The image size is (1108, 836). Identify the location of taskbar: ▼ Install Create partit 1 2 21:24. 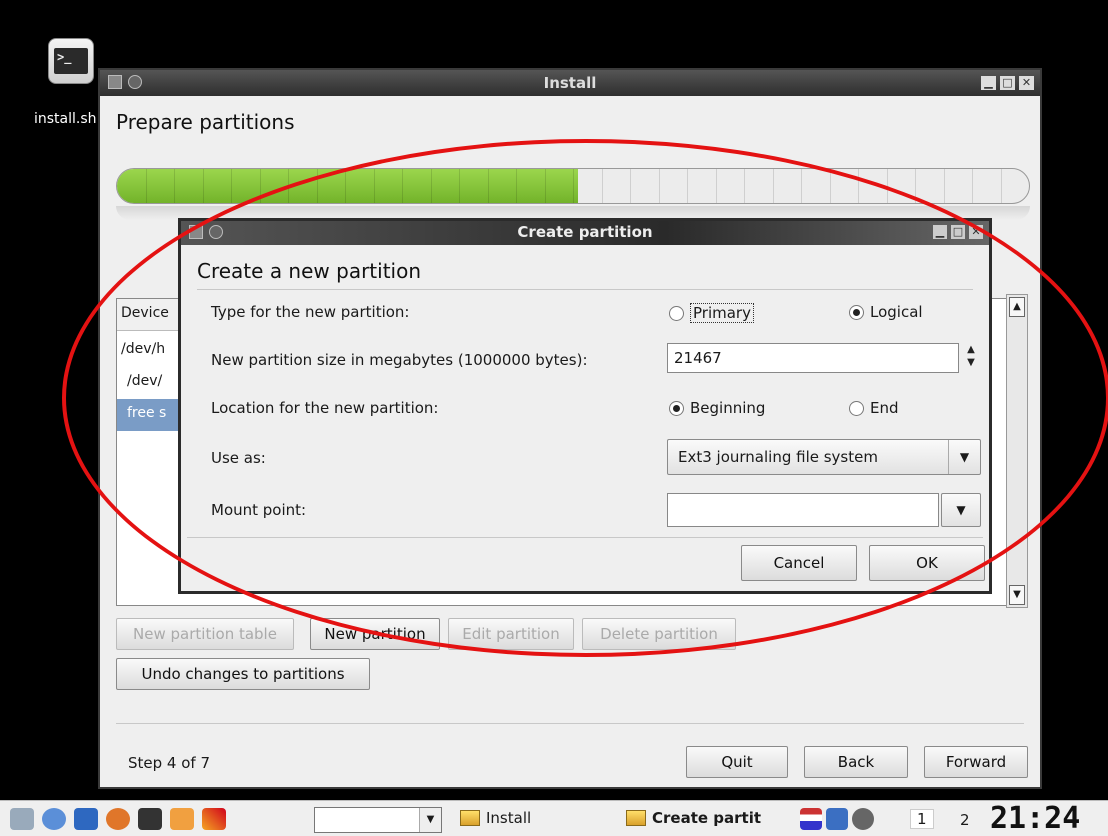
(554, 818).